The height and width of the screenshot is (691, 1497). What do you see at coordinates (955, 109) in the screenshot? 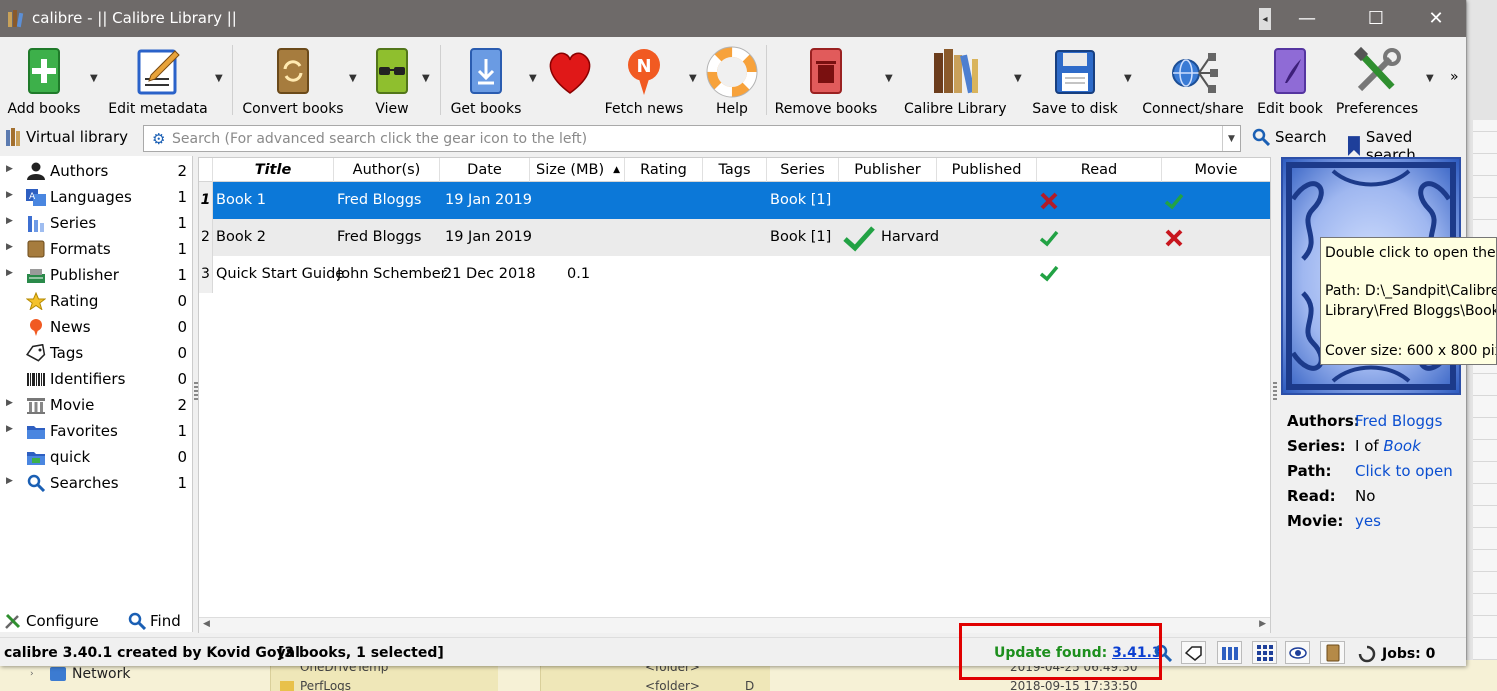
I see `calibre-library-label: Calibre Library` at bounding box center [955, 109].